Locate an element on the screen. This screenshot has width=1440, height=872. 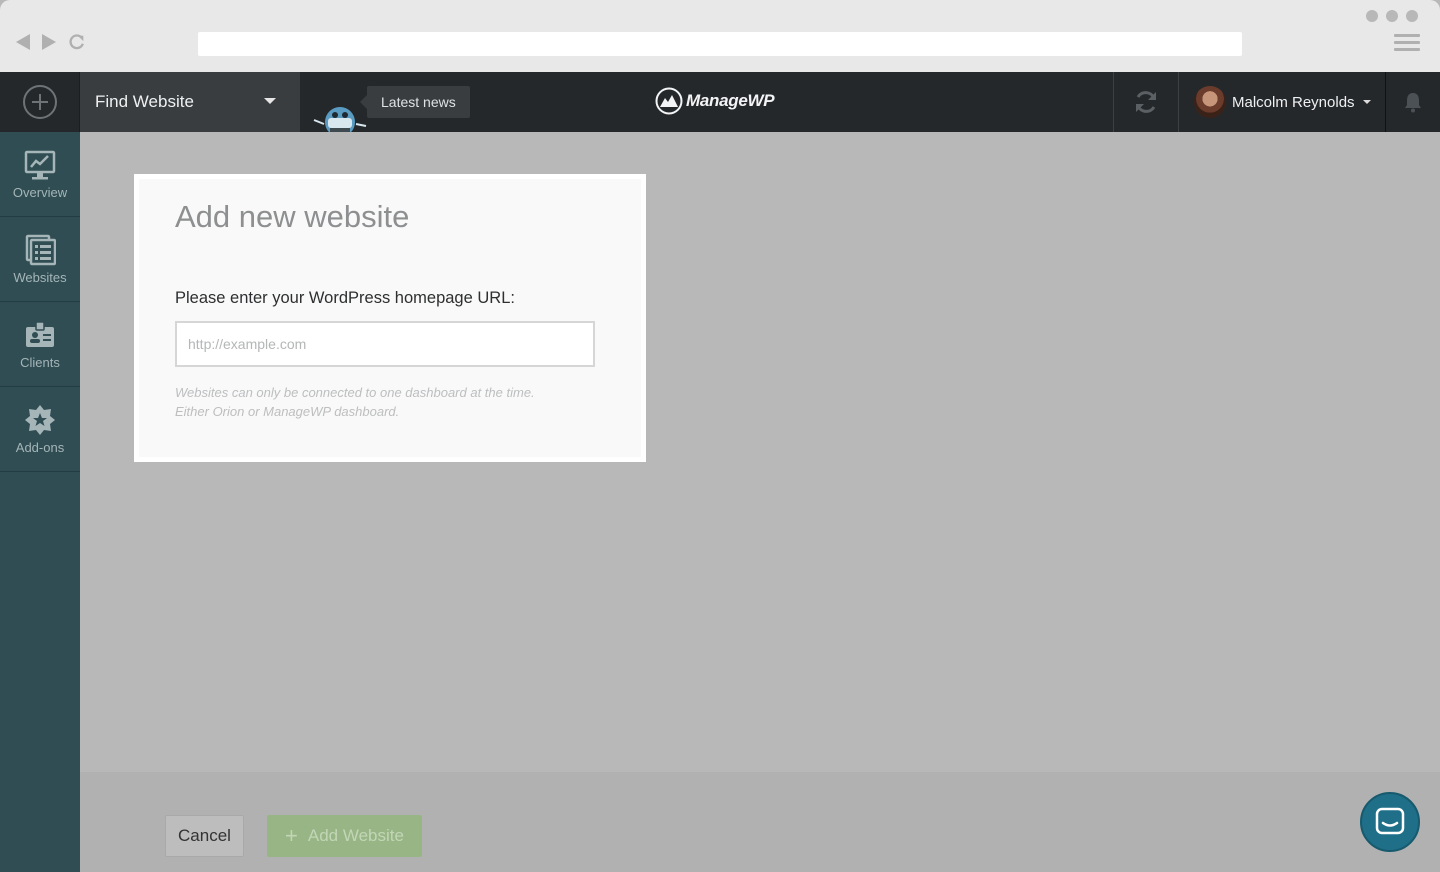
find-website-label: Find Website is located at coordinates (144, 101).